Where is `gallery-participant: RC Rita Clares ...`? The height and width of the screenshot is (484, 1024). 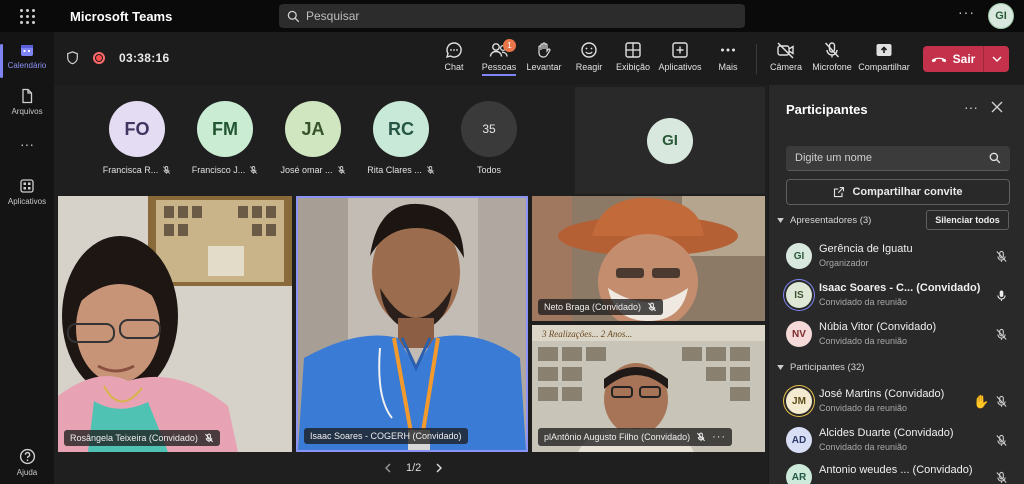 gallery-participant: RC Rita Clares ... is located at coordinates (401, 138).